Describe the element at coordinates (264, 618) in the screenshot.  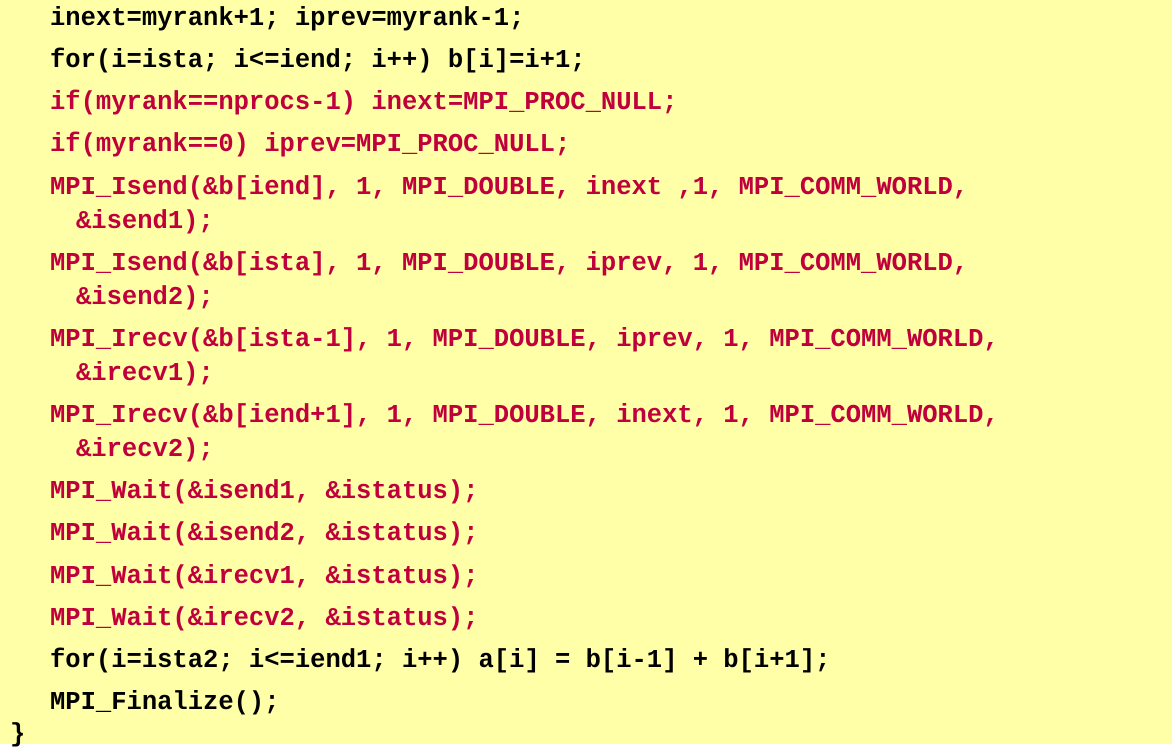
I see `code-line: MPI_Wait(&irecv2, &istatus);` at that location.